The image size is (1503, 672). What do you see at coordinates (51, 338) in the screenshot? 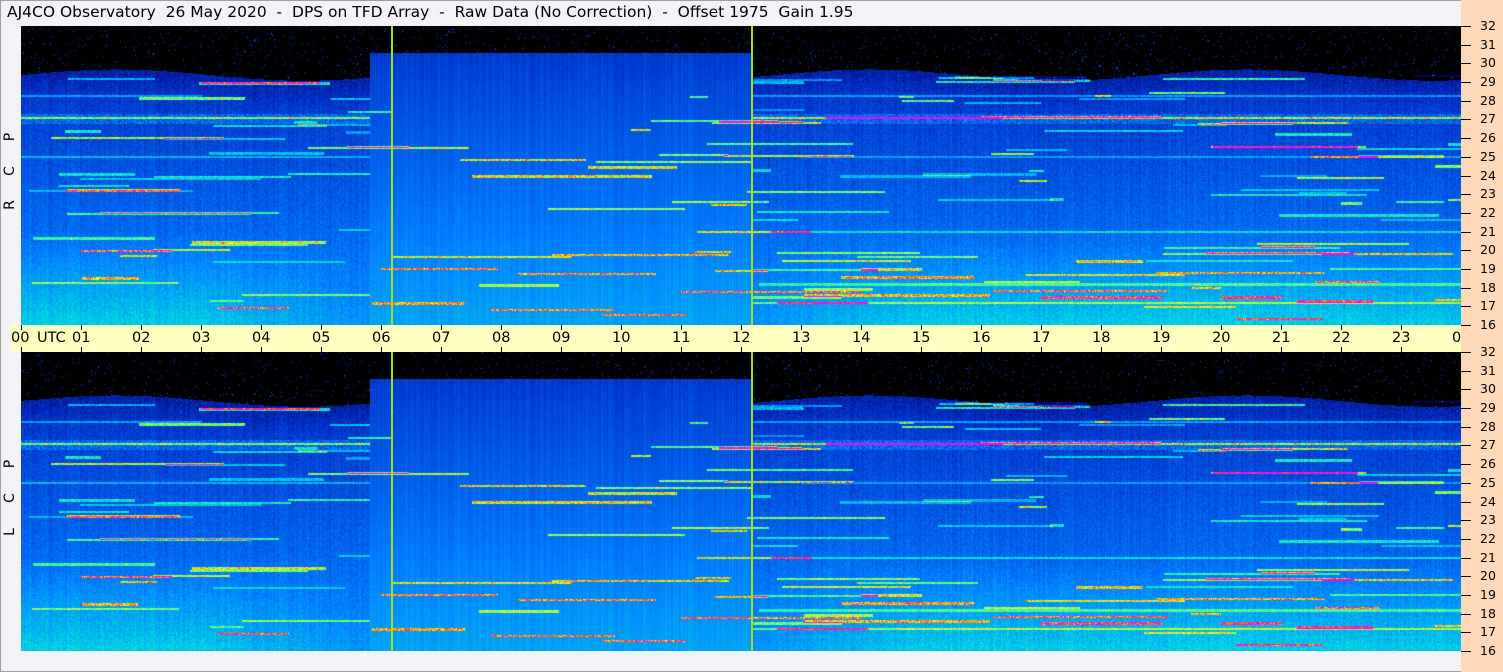
I see `time-unit-label: UTC` at bounding box center [51, 338].